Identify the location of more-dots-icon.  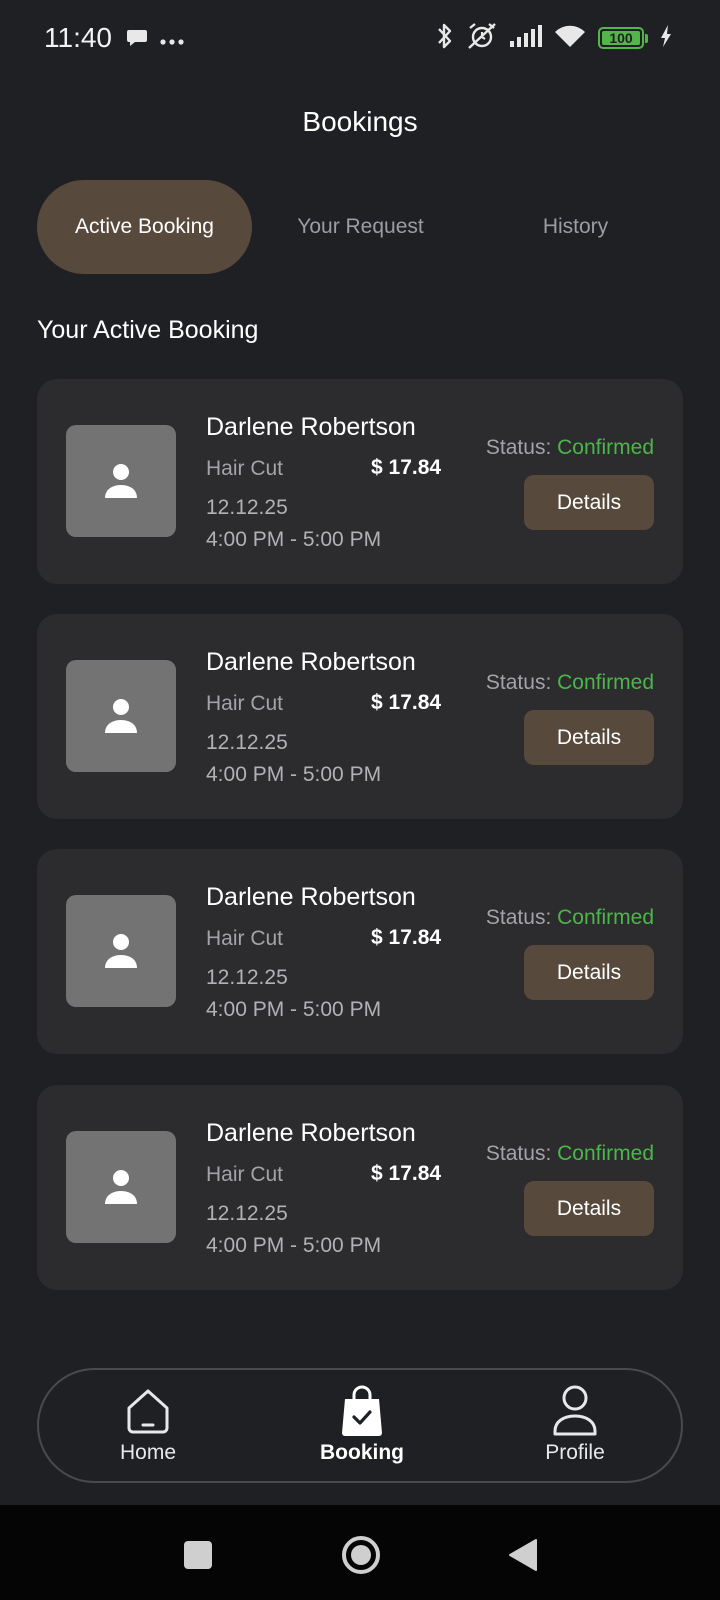
(172, 41).